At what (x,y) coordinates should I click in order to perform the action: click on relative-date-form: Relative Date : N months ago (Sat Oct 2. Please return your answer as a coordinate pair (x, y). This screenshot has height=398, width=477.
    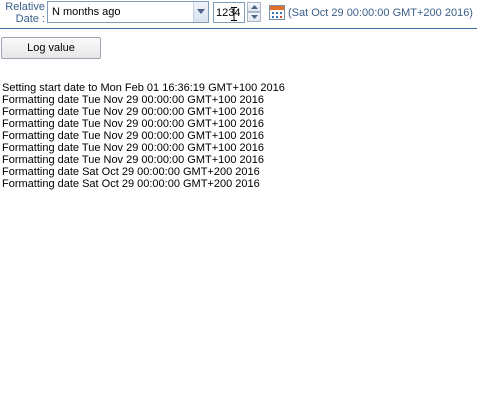
    Looking at the image, I should click on (238, 14).